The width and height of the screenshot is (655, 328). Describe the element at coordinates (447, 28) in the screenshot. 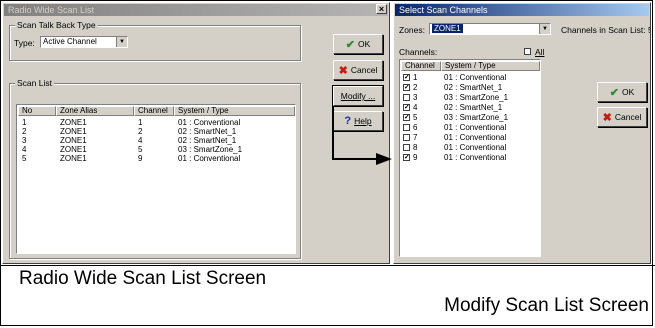

I see `zones-select-value: ZONE1` at that location.